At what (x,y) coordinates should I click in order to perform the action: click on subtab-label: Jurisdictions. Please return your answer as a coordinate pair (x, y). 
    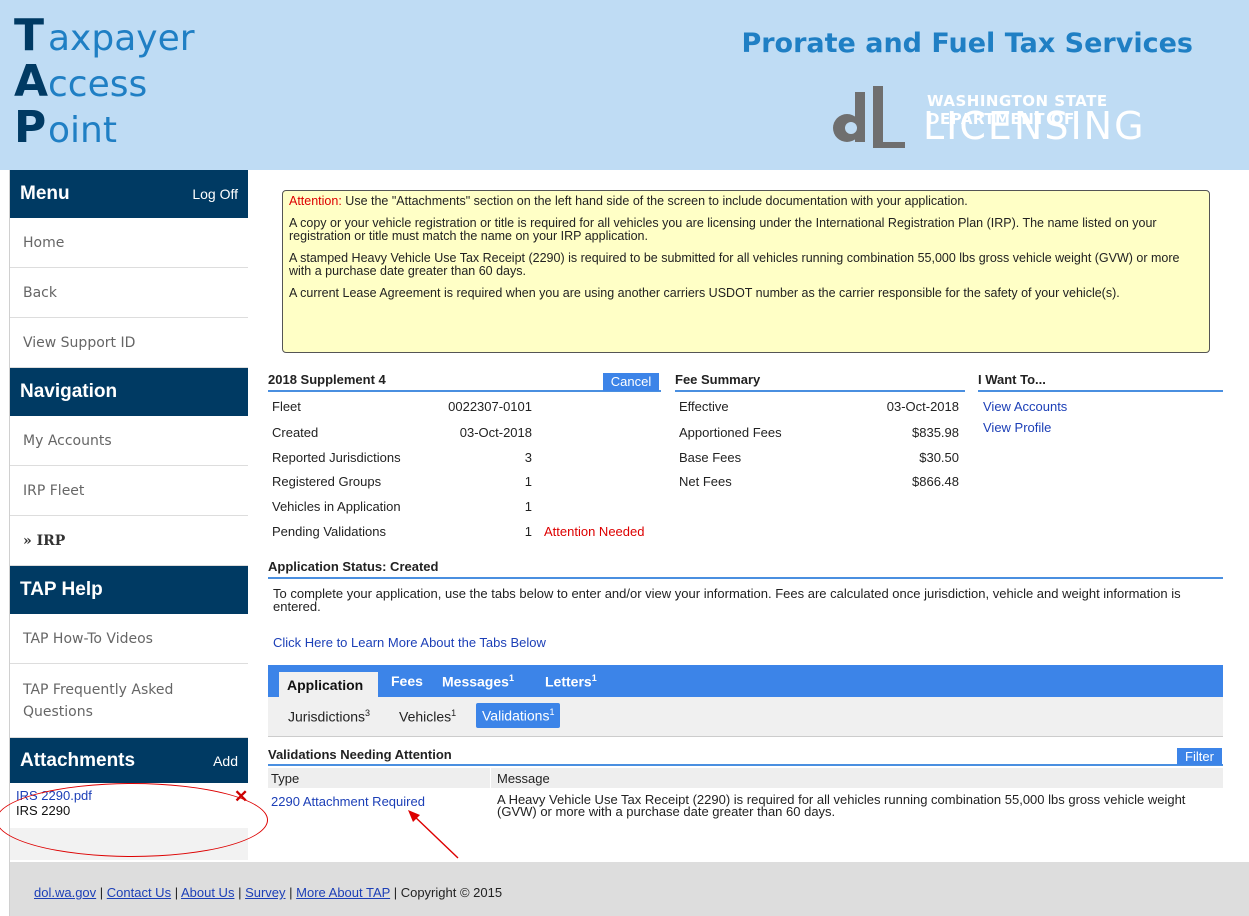
    Looking at the image, I should click on (327, 716).